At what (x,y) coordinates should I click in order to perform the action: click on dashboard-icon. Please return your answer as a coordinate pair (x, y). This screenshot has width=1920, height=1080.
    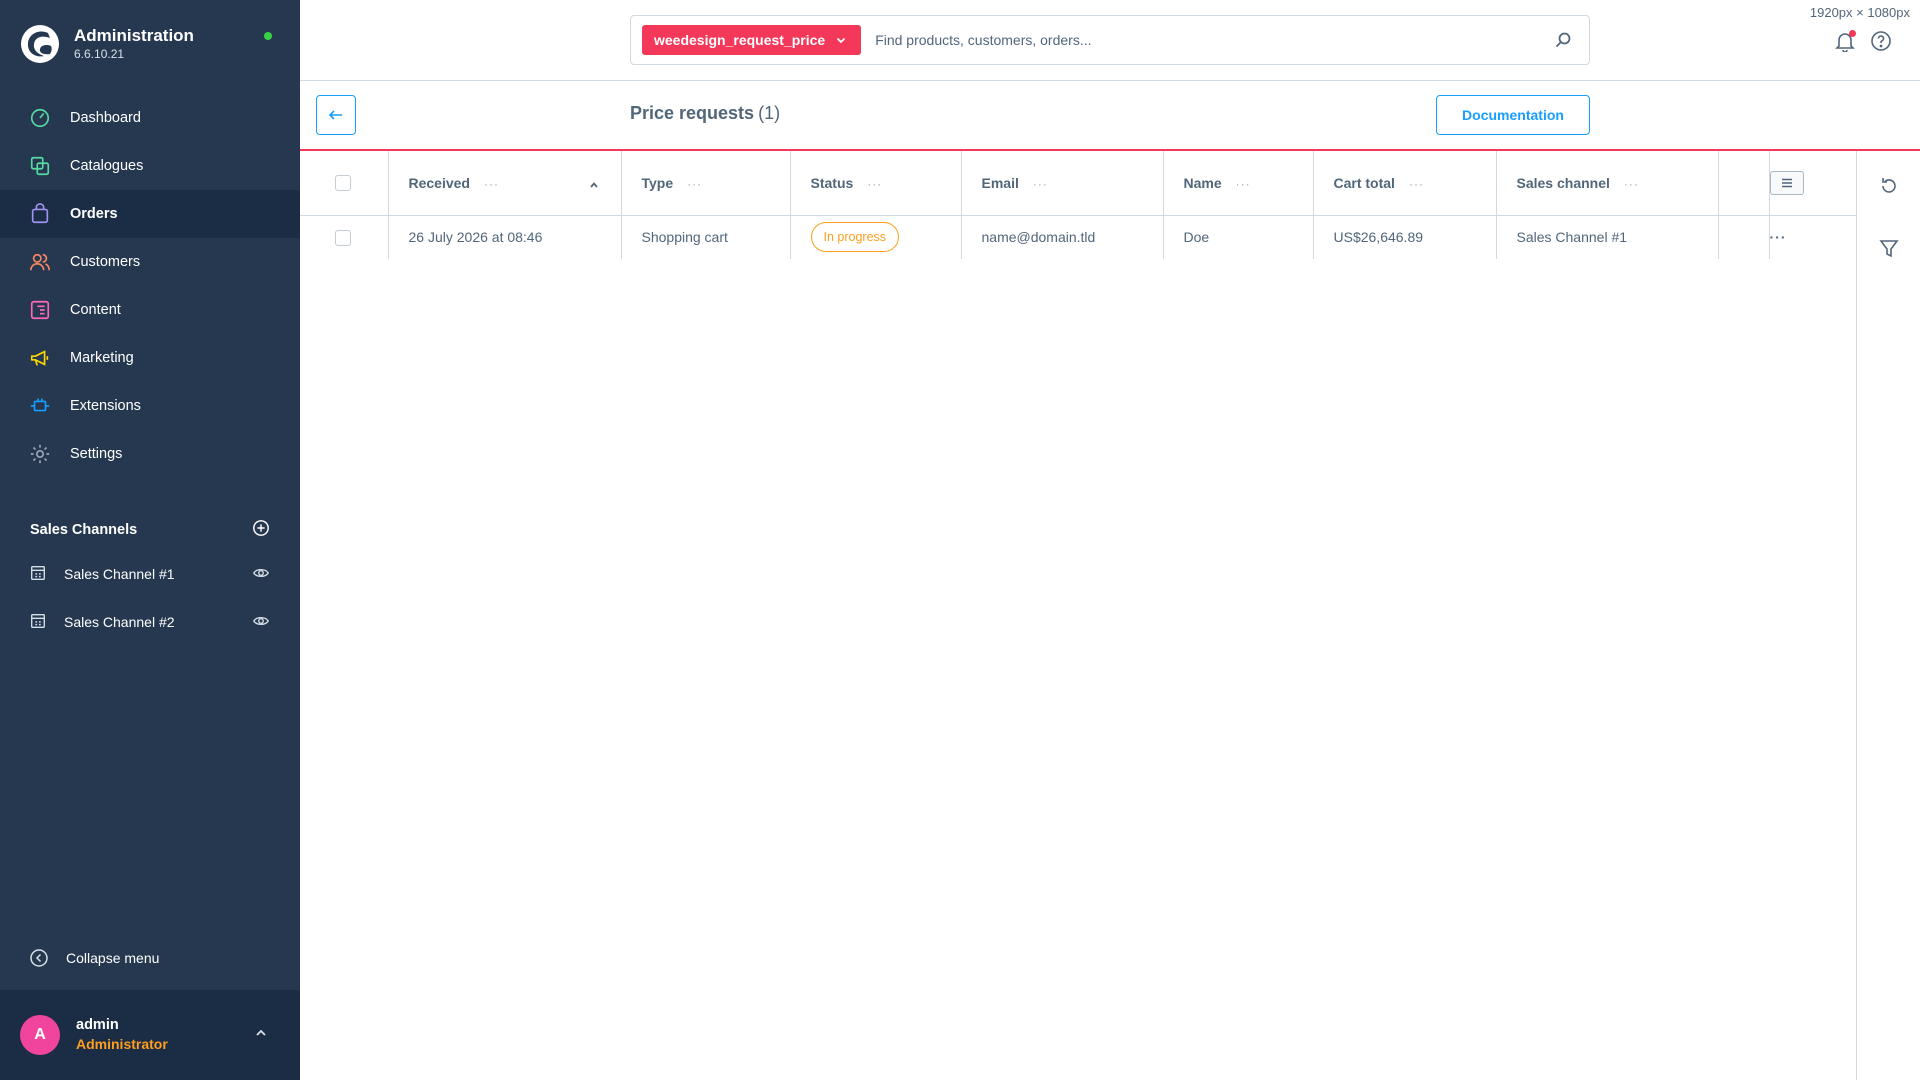
    Looking at the image, I should click on (40, 118).